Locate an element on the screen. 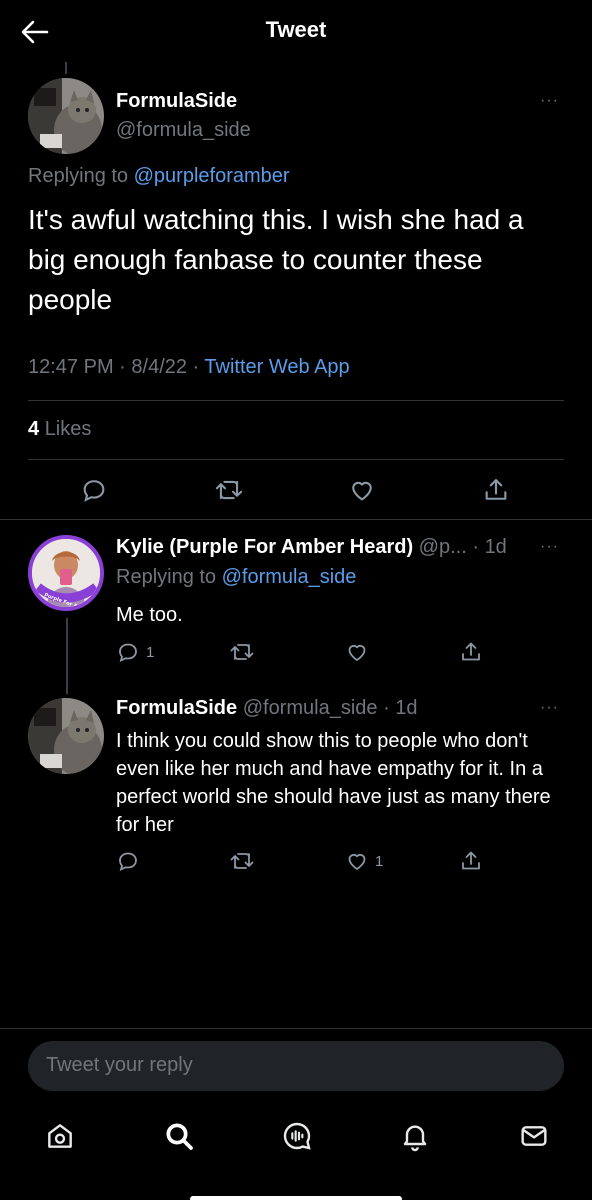  thread-line-top is located at coordinates (66, 68).